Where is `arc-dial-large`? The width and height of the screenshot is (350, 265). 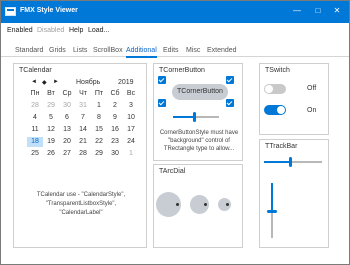
arc-dial-large is located at coordinates (168, 204).